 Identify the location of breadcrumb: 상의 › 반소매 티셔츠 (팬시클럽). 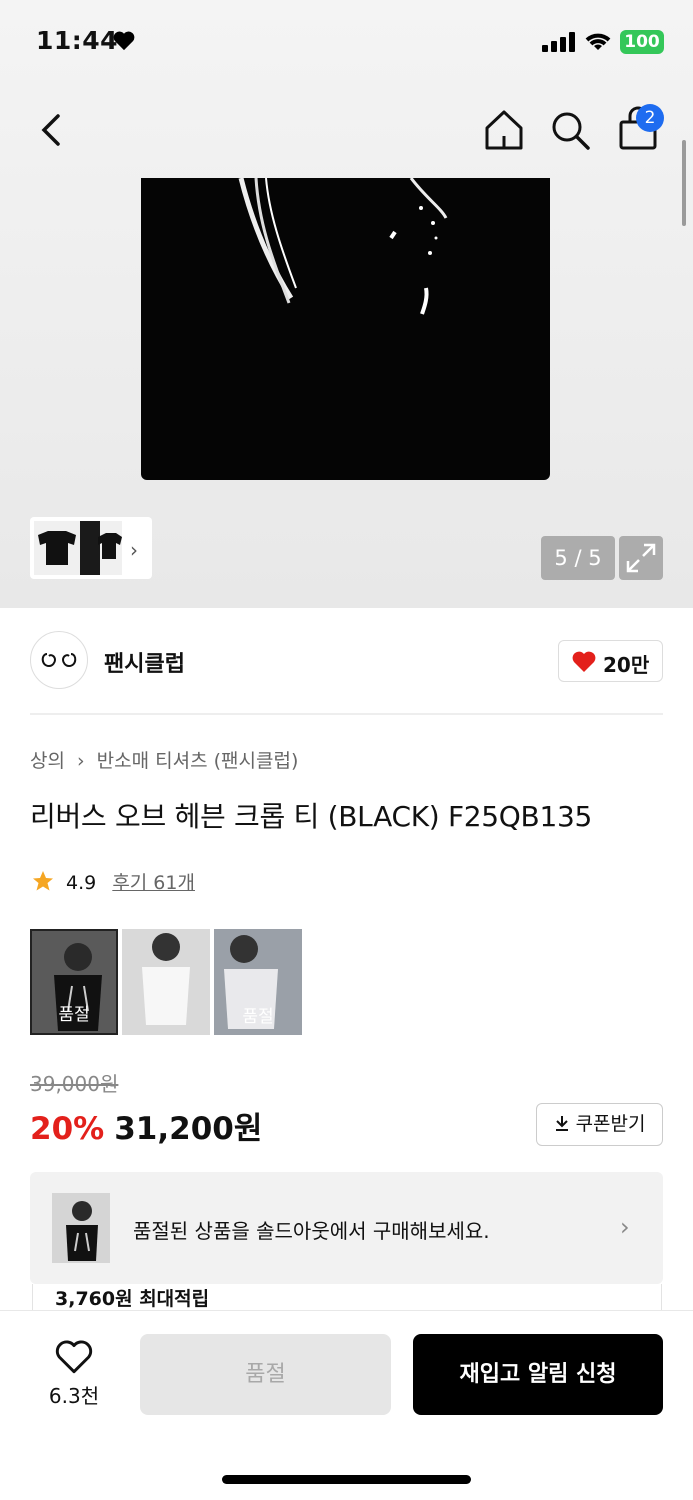
(167, 759).